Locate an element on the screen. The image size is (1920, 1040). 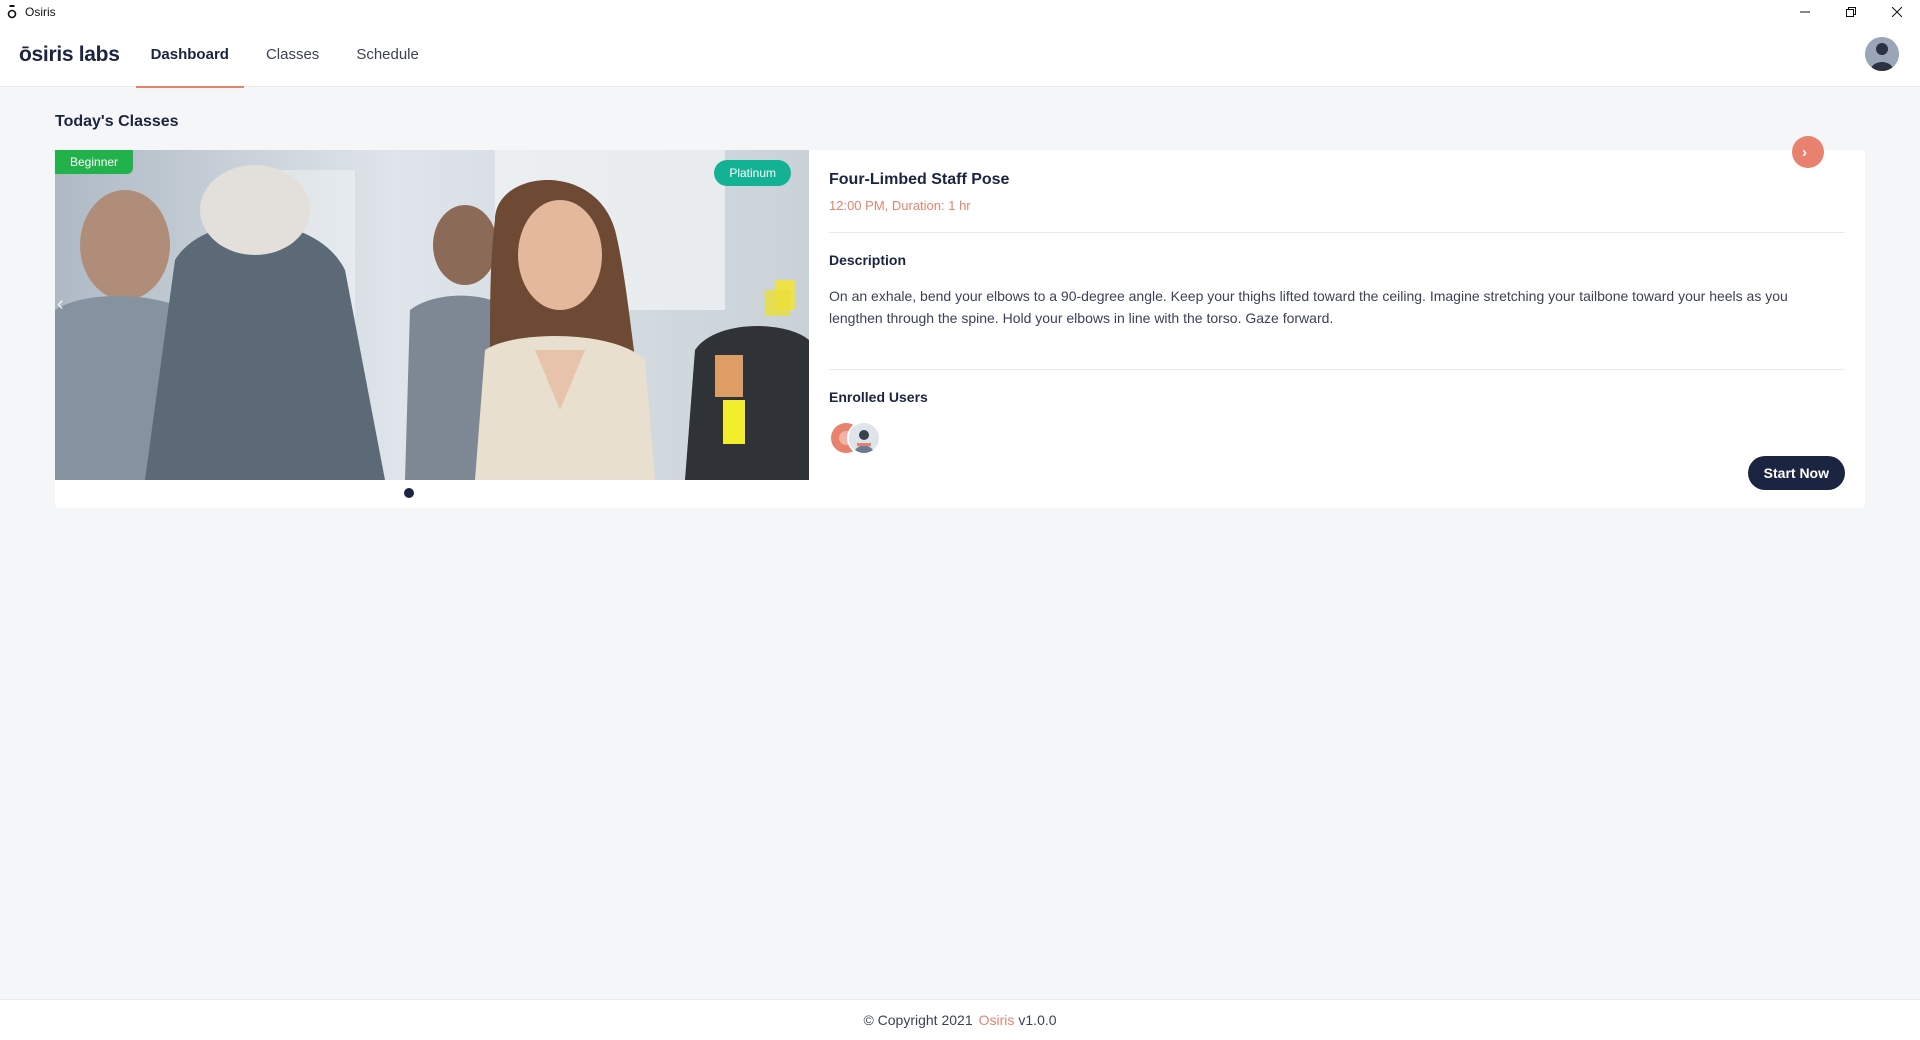
class-photo is located at coordinates (432, 315).